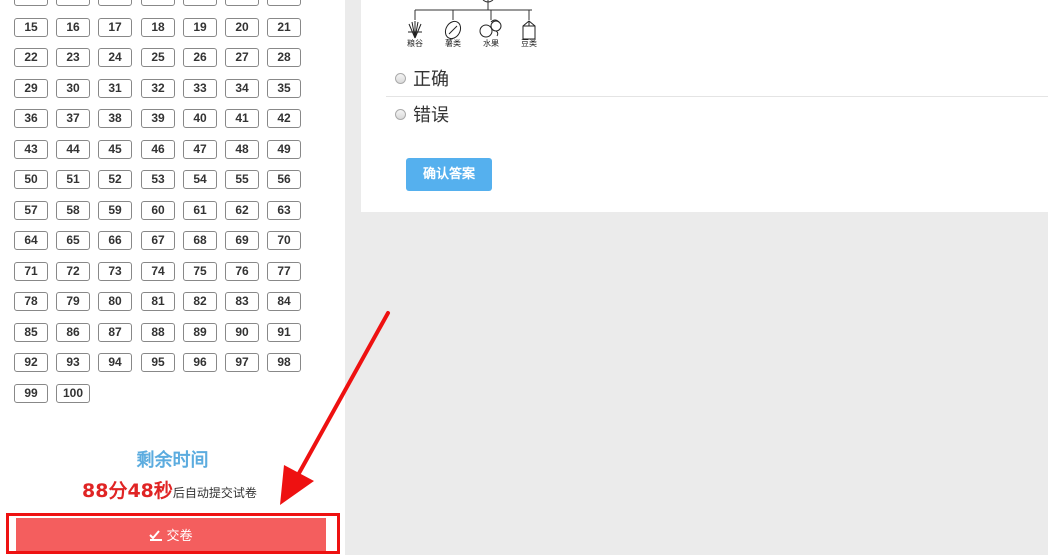 This screenshot has height=555, width=1048. What do you see at coordinates (115, 149) in the screenshot?
I see `question-number-button: 45` at bounding box center [115, 149].